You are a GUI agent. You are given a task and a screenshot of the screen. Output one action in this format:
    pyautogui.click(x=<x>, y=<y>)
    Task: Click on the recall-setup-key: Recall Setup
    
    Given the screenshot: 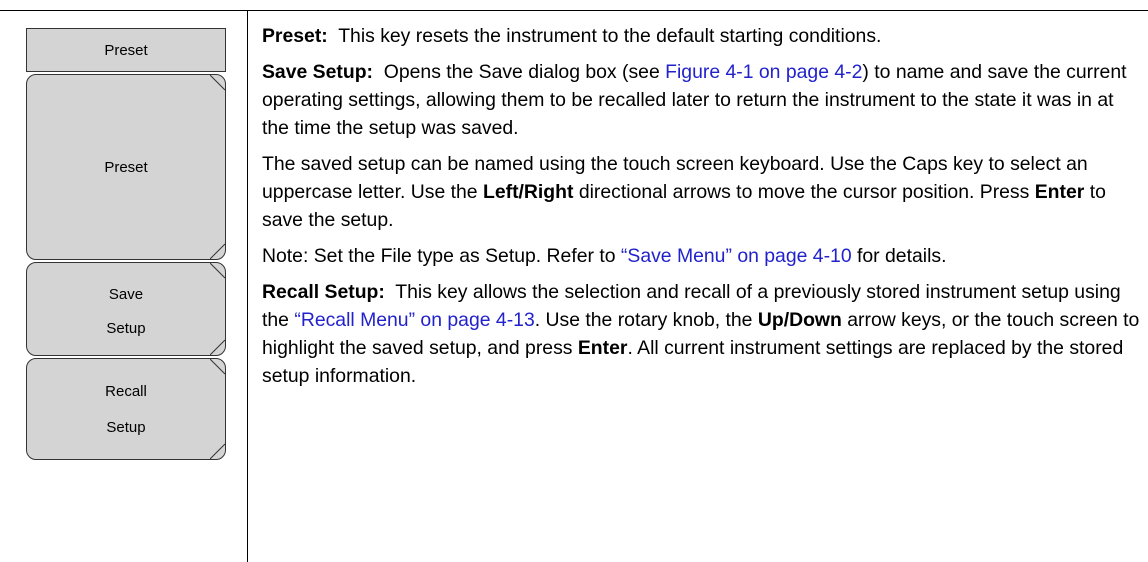 What is the action you would take?
    pyautogui.click(x=126, y=409)
    